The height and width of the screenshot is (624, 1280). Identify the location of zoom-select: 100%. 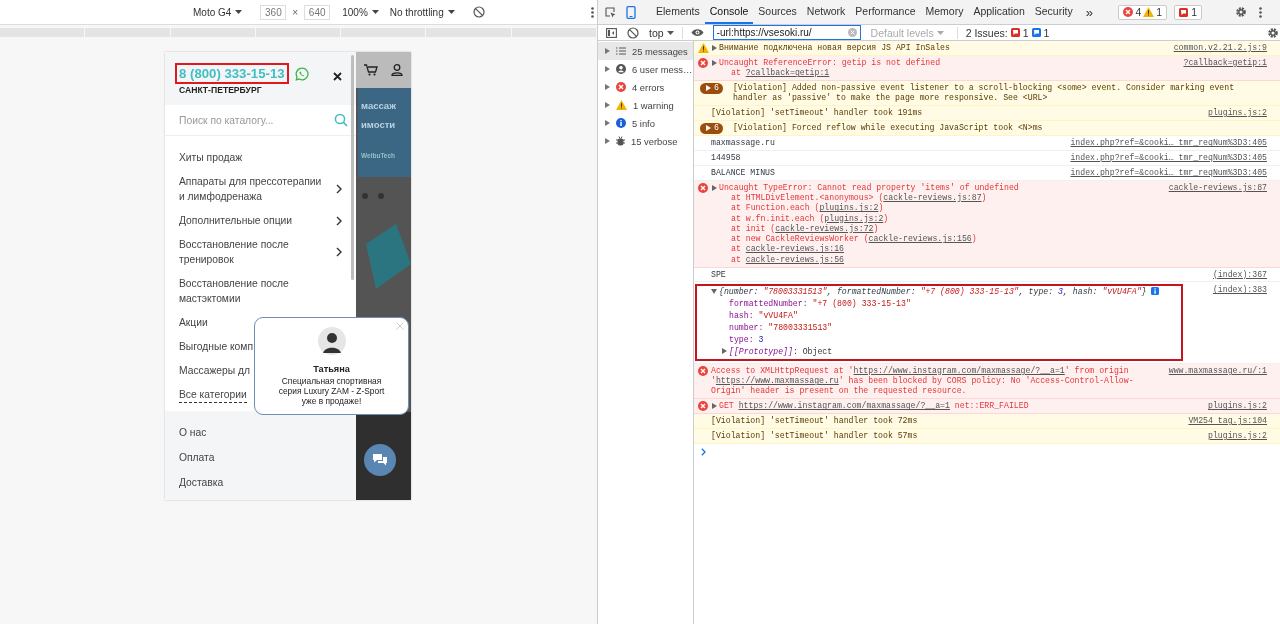
(360, 12).